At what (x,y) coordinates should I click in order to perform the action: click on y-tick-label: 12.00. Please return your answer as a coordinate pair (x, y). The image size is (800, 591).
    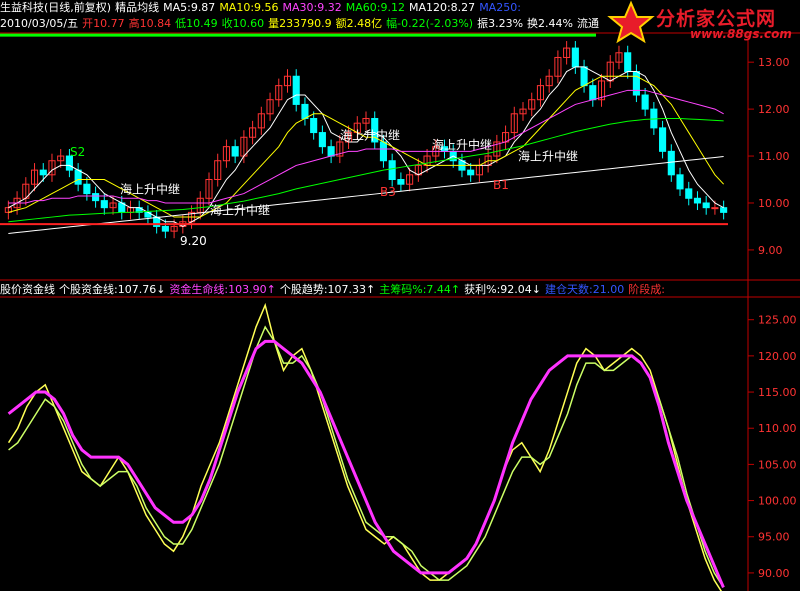
    Looking at the image, I should click on (774, 109).